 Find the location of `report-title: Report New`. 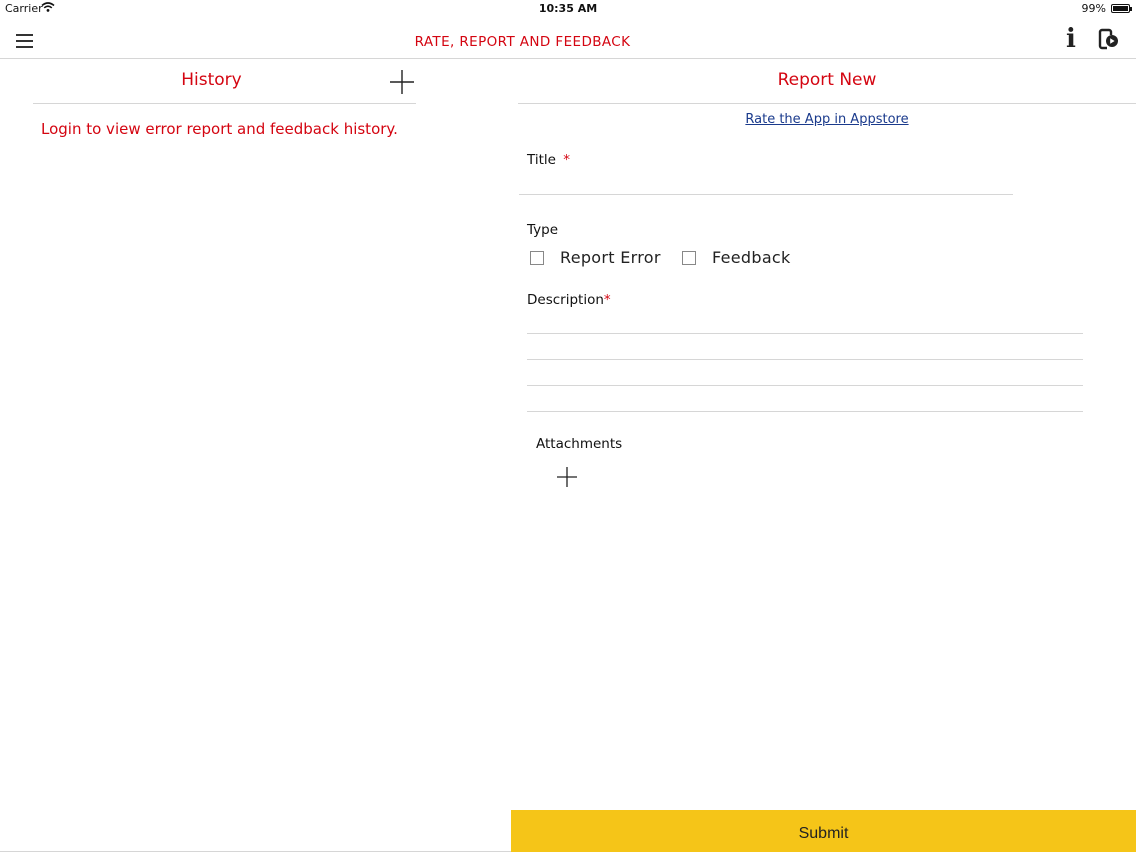

report-title: Report New is located at coordinates (827, 80).